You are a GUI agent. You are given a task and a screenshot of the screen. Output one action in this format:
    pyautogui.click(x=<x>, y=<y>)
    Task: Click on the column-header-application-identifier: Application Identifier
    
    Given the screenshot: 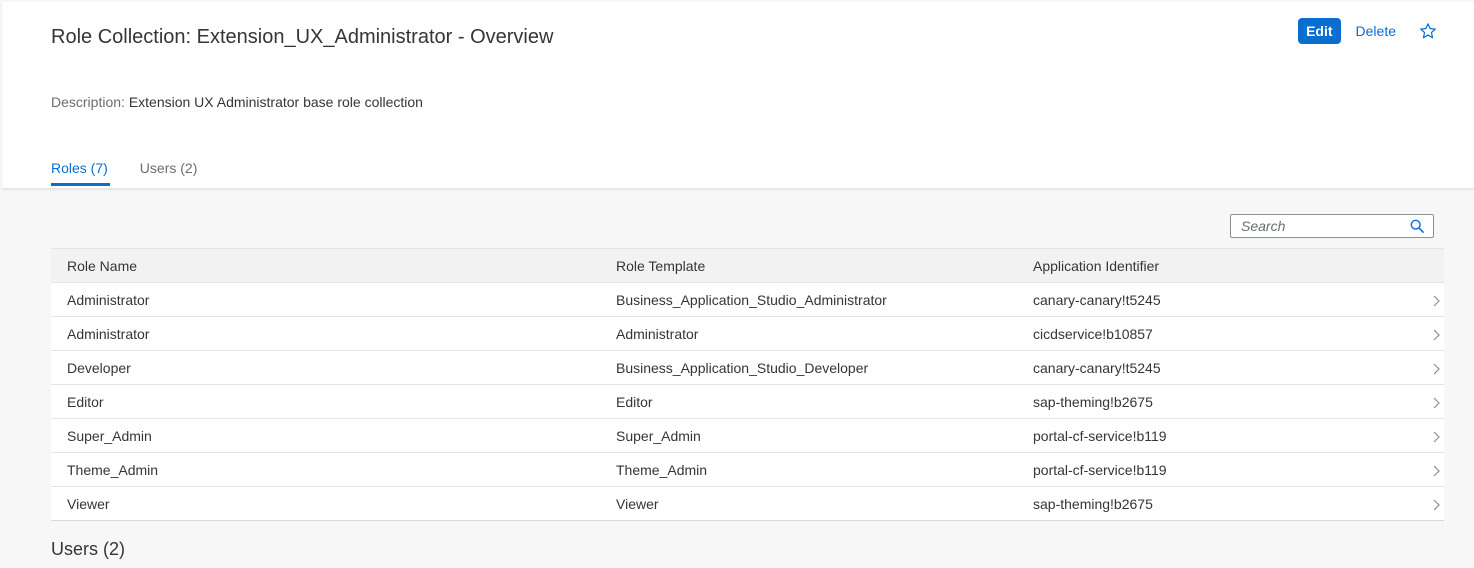 What is the action you would take?
    pyautogui.click(x=1096, y=265)
    